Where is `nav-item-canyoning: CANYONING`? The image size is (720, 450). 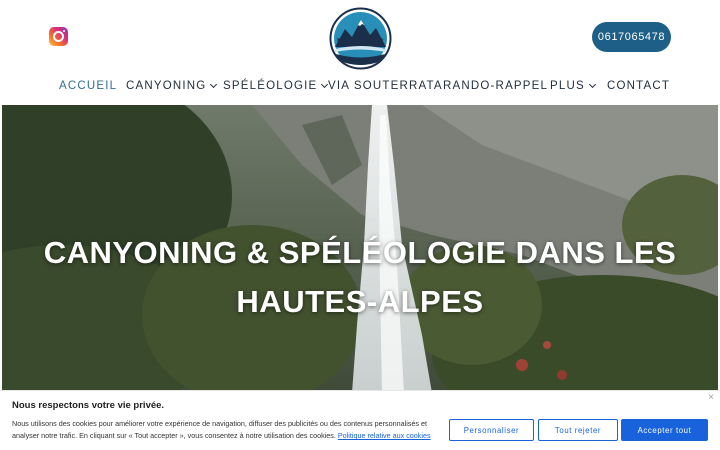
nav-item-canyoning: CANYONING is located at coordinates (172, 86).